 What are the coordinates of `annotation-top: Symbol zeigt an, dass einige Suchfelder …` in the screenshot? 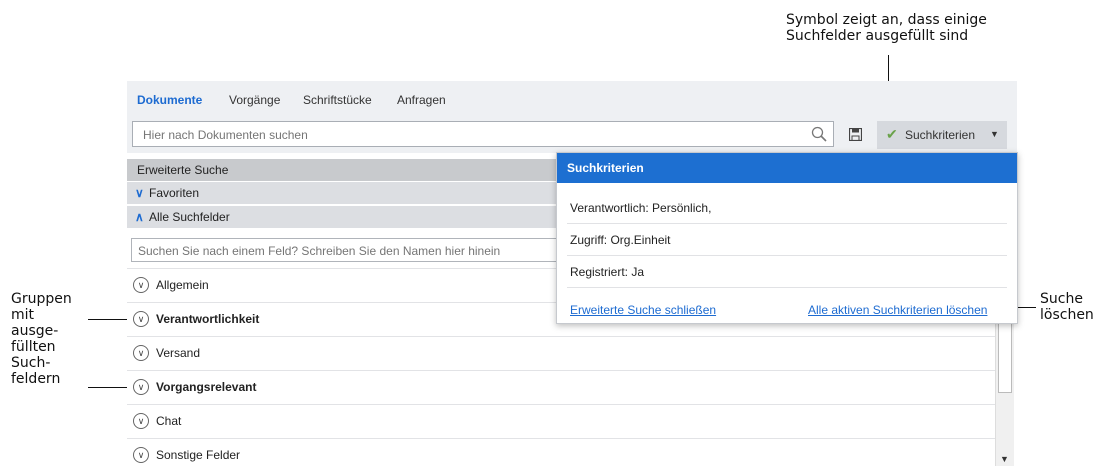 It's located at (906, 28).